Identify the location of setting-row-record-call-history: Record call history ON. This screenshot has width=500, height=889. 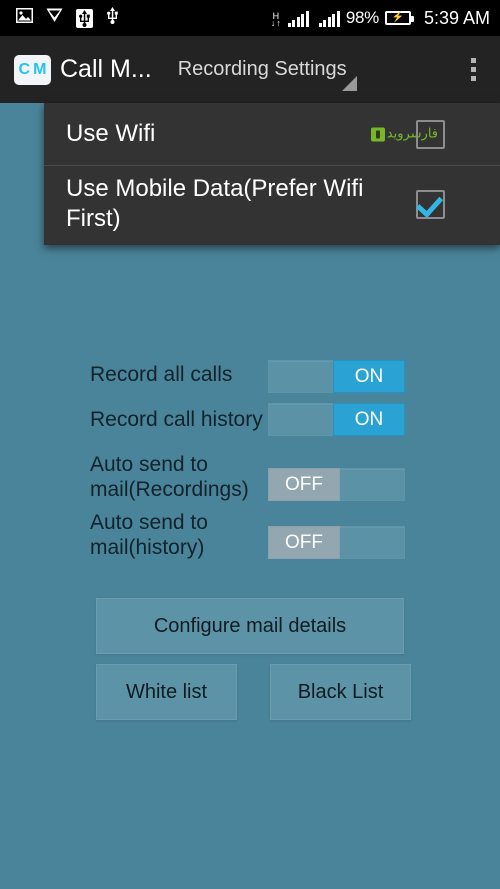
(250, 419).